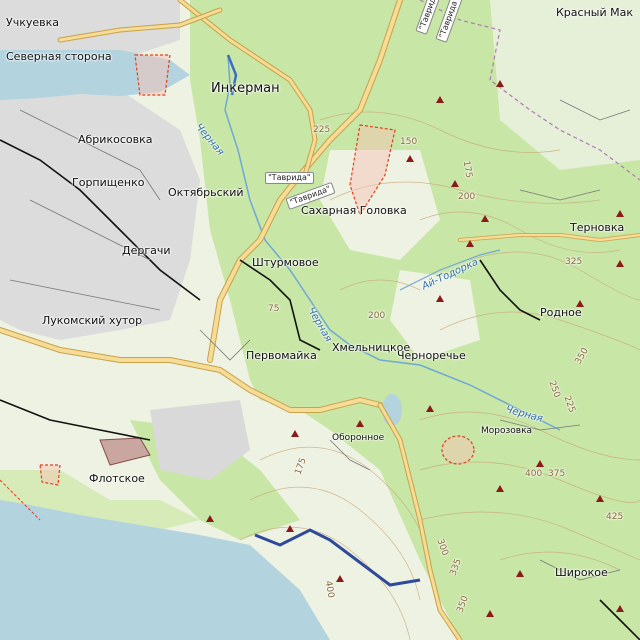  What do you see at coordinates (615, 517) in the screenshot?
I see `contour-label: 425` at bounding box center [615, 517].